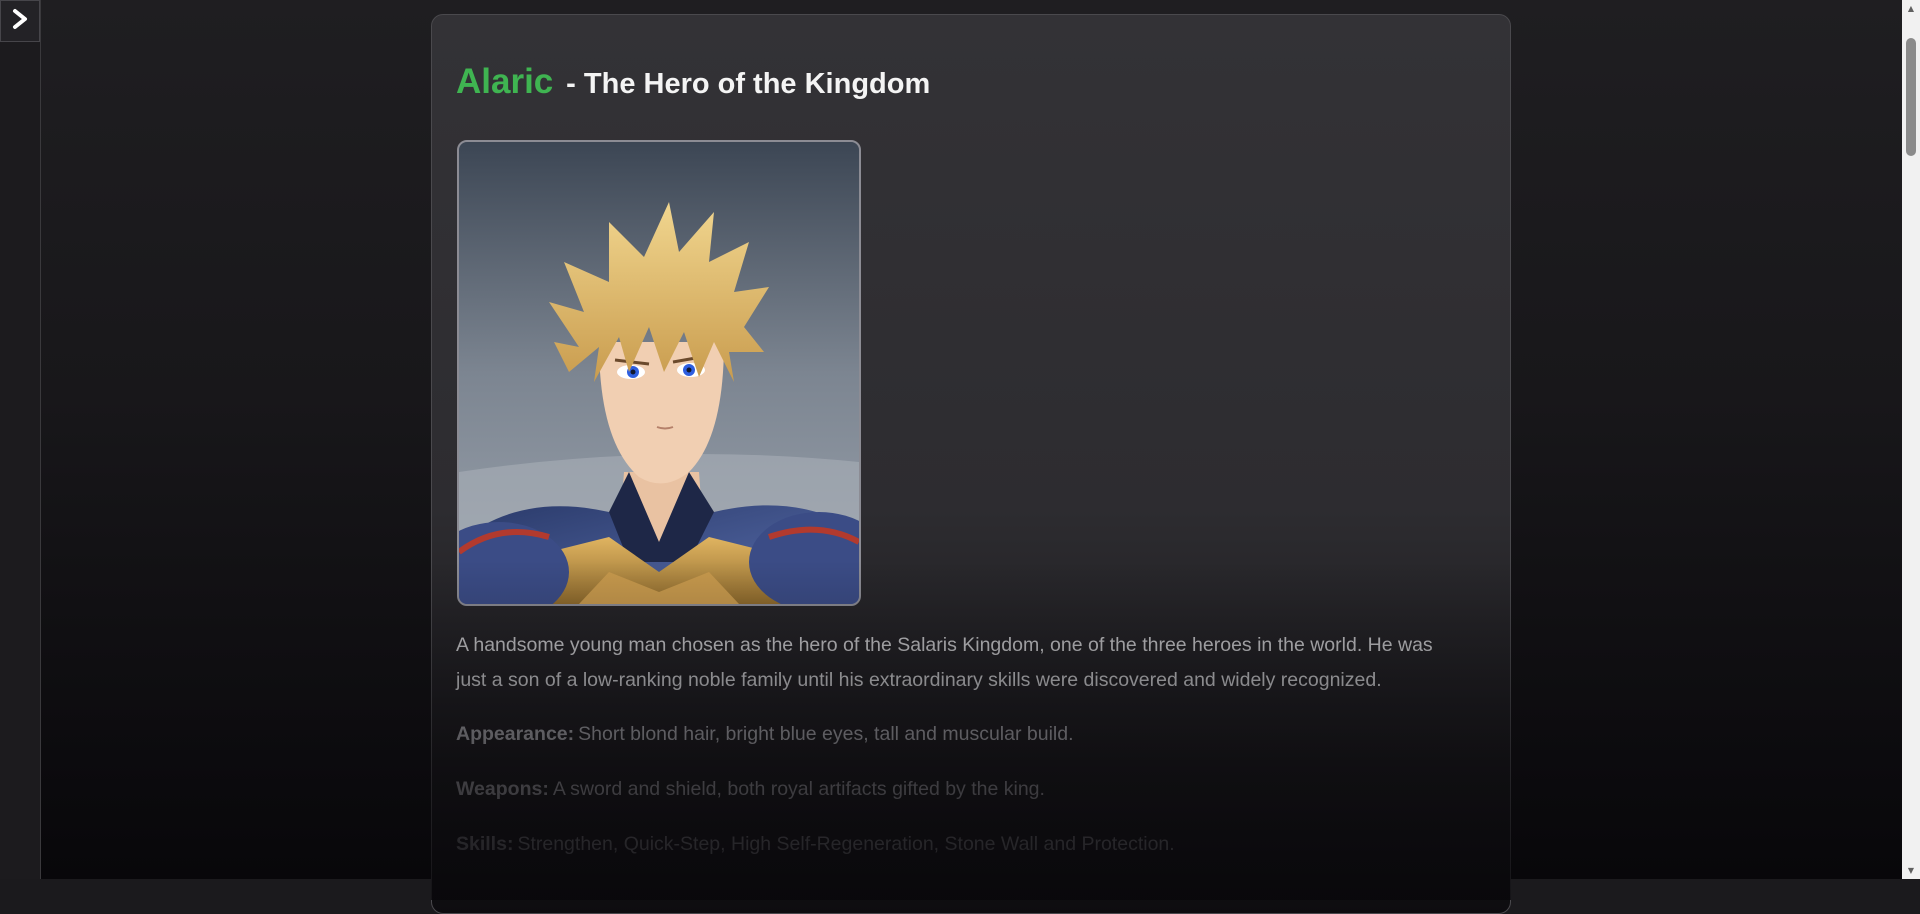 The width and height of the screenshot is (1920, 914). Describe the element at coordinates (20, 439) in the screenshot. I see `sidebar` at that location.